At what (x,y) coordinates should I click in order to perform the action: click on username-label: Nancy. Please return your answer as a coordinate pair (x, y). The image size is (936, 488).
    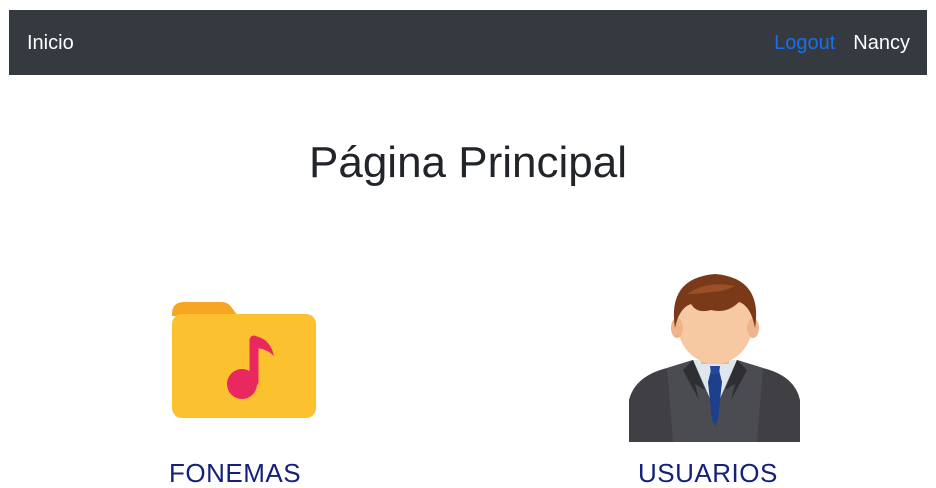
    Looking at the image, I should click on (881, 43).